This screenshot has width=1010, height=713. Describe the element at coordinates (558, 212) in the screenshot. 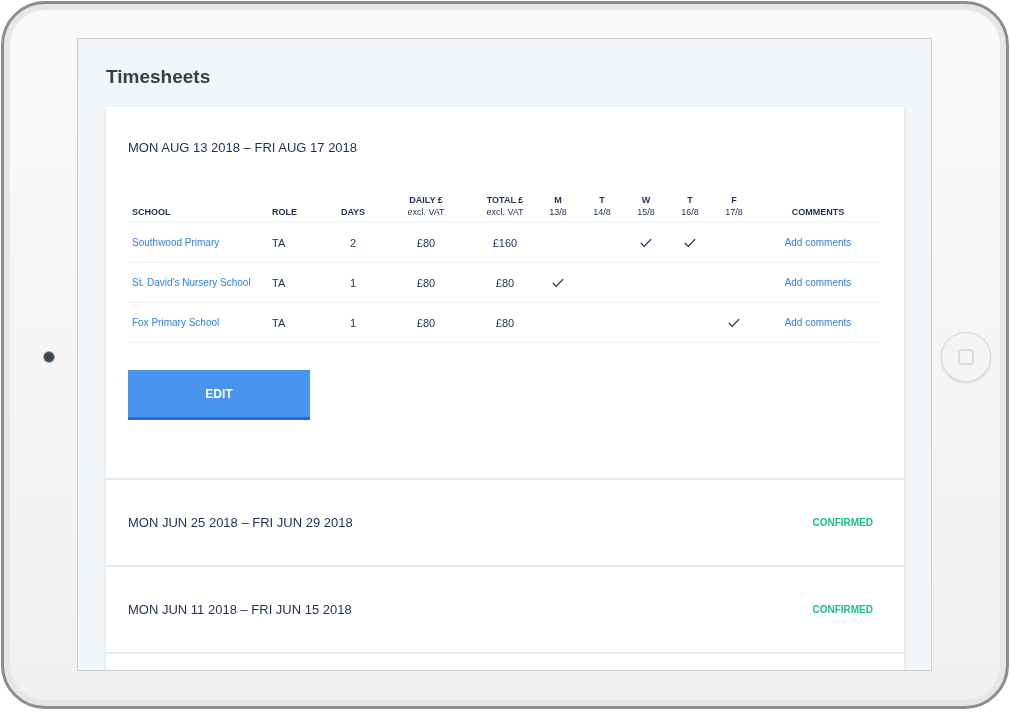

I see `column-subheader: 13/8` at that location.